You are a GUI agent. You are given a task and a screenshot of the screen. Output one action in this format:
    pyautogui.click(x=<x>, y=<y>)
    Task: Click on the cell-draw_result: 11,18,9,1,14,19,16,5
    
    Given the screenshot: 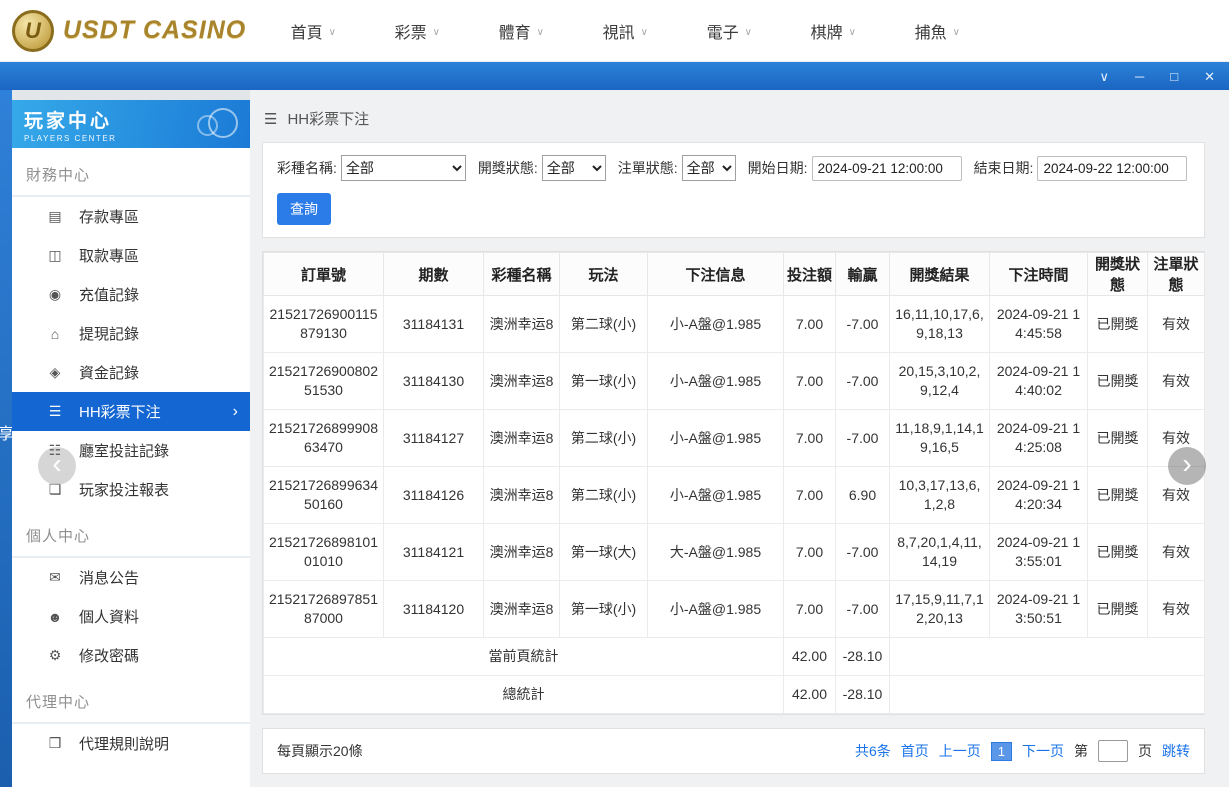 What is the action you would take?
    pyautogui.click(x=939, y=438)
    